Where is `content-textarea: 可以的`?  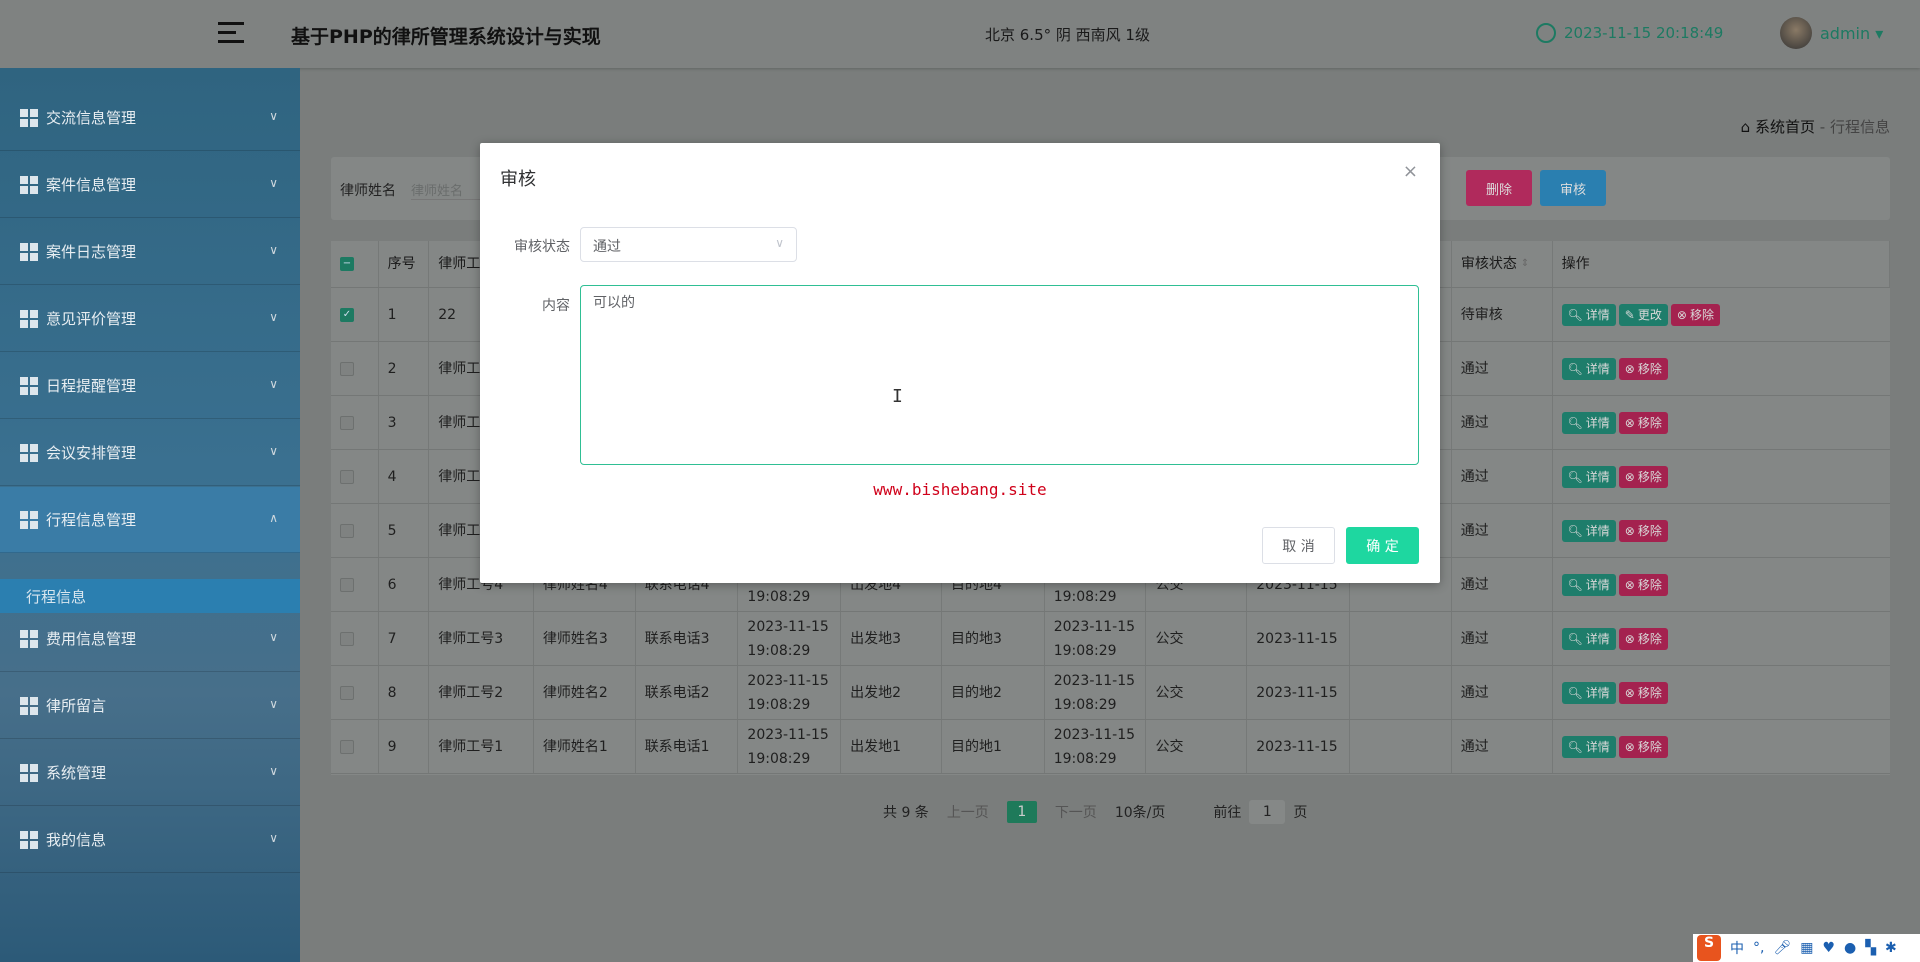
content-textarea: 可以的 is located at coordinates (999, 375).